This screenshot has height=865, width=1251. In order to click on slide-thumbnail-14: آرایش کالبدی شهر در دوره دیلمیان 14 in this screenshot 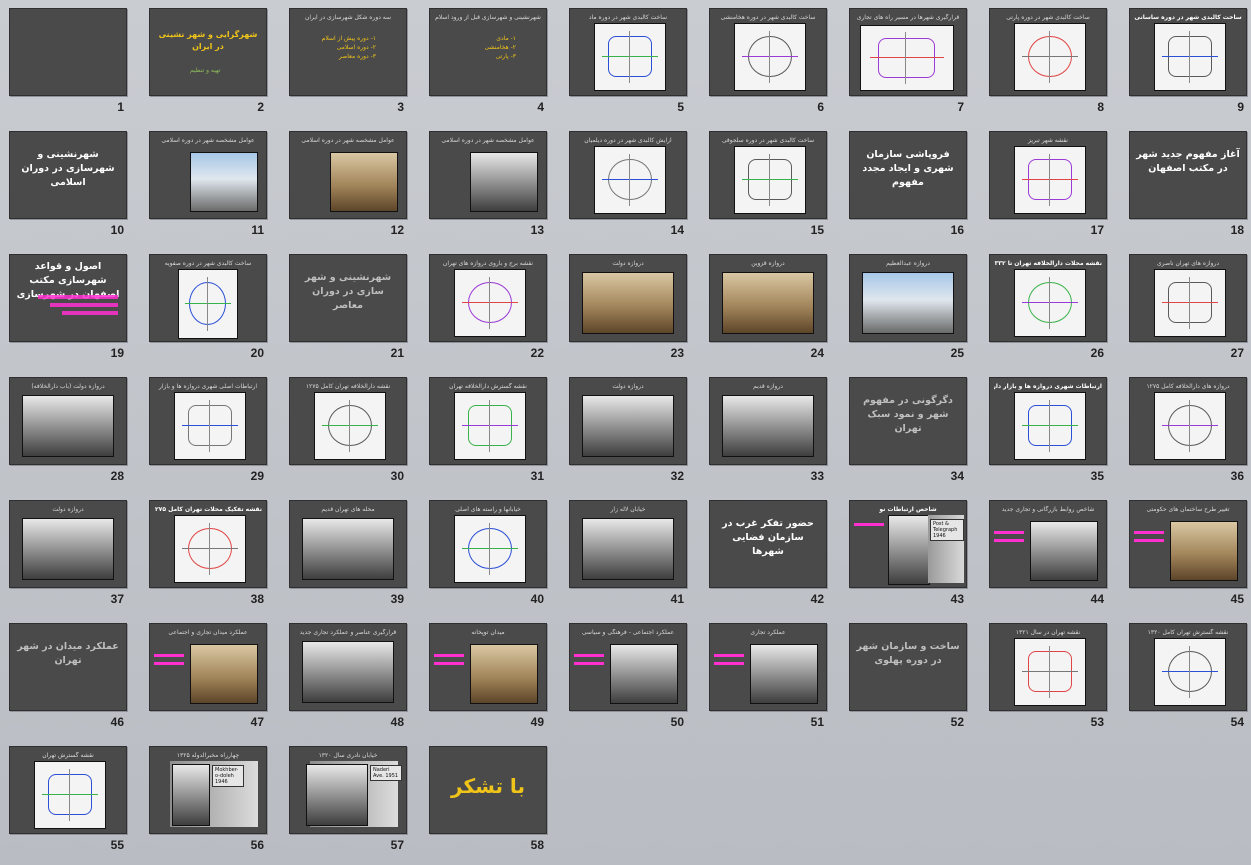, I will do `click(630, 184)`.